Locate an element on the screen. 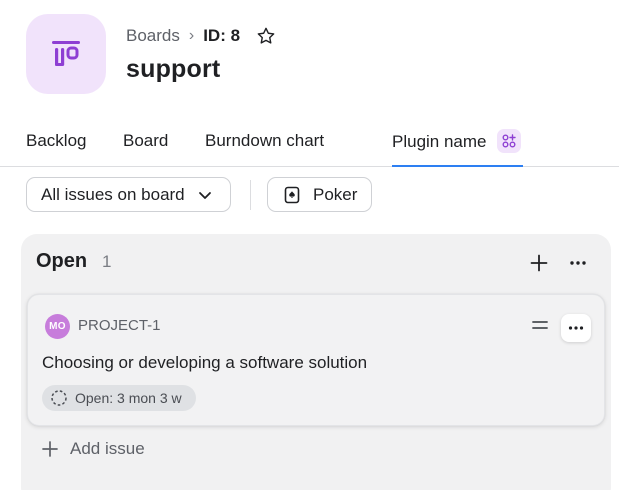 The height and width of the screenshot is (490, 619). toolbar-divider is located at coordinates (250, 195).